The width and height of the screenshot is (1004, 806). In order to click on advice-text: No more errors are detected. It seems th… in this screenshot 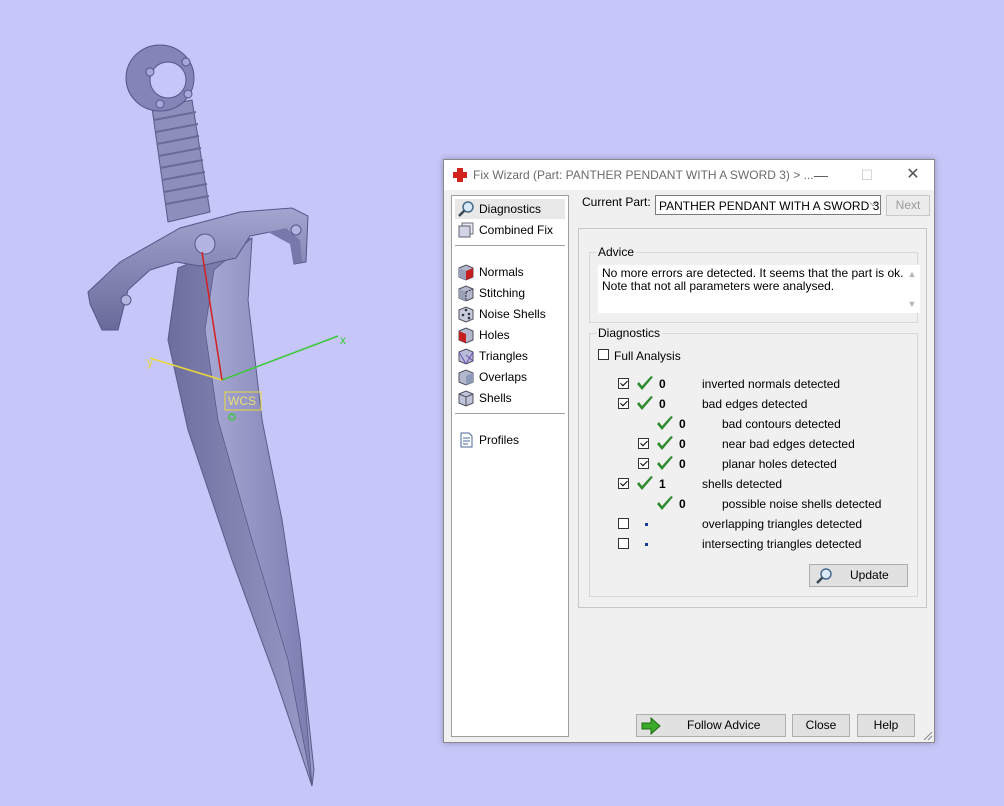, I will do `click(753, 279)`.